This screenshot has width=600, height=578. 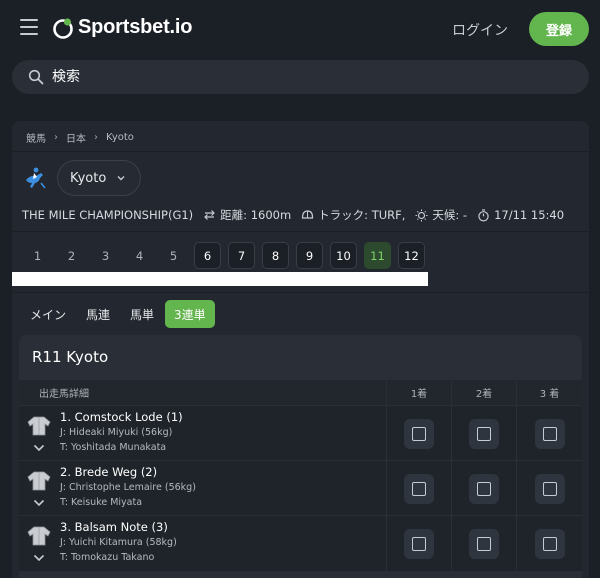 I want to click on race-number-tabs: 1 2 3 4 5 6 7 8 9 10 11 12, so click(x=228, y=255).